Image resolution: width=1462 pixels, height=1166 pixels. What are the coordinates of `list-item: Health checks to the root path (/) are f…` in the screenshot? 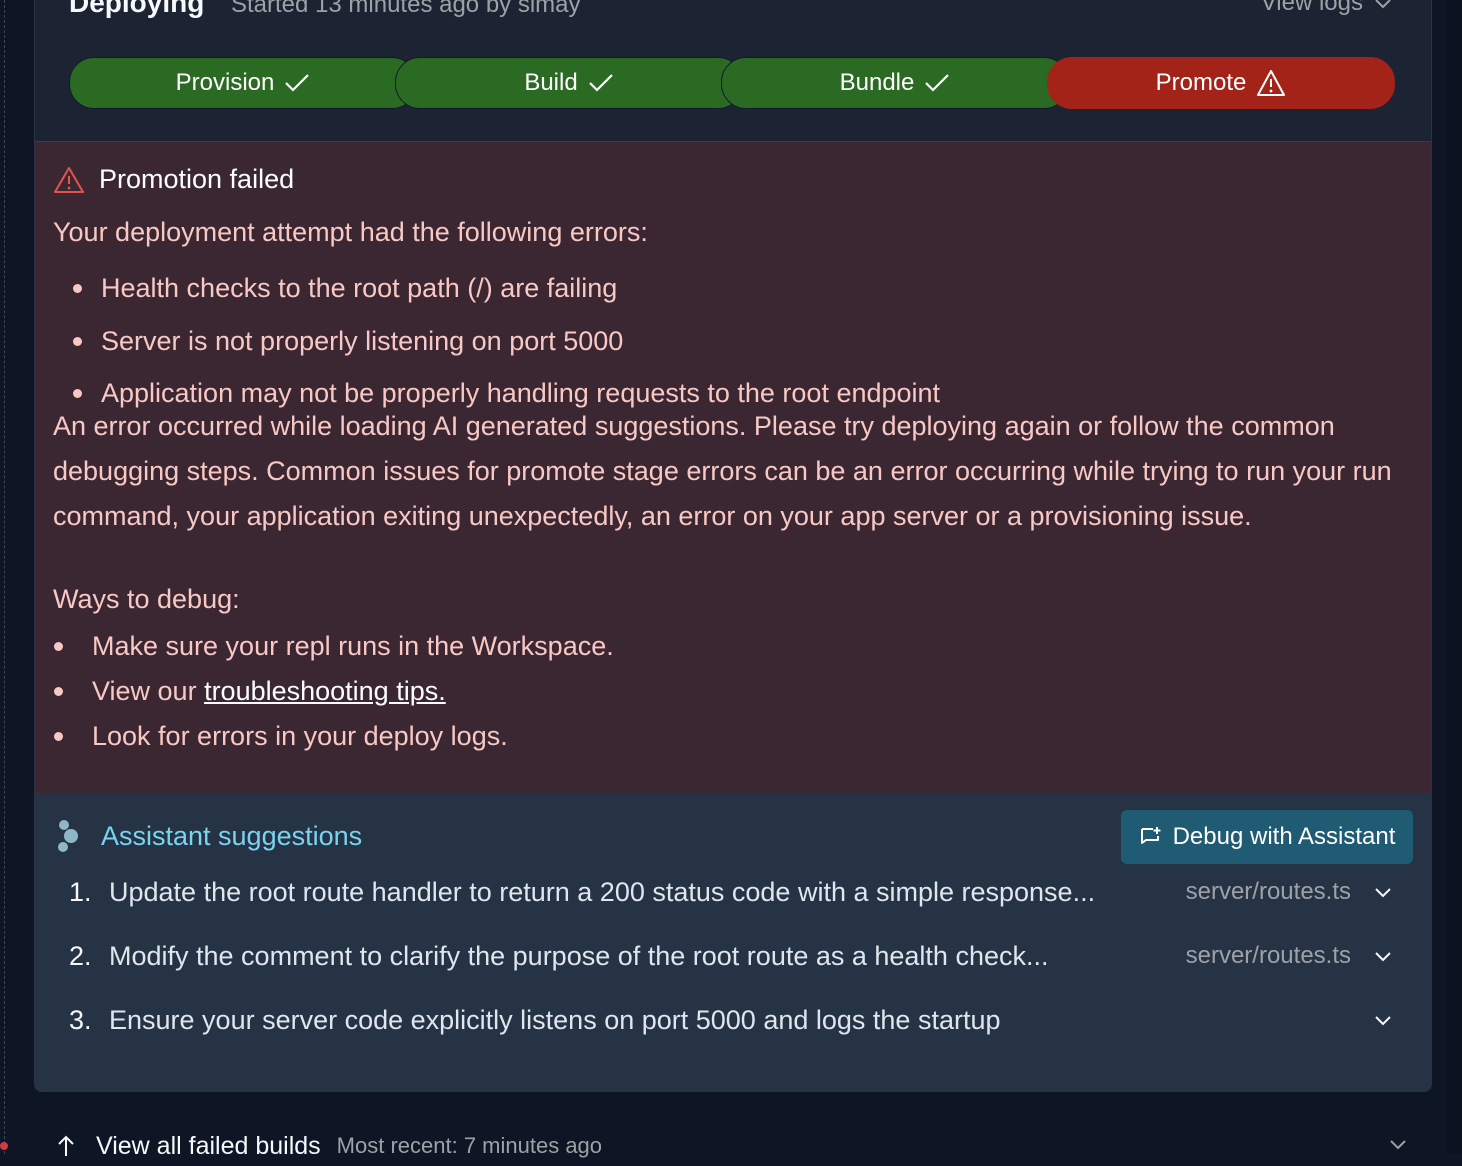 It's located at (506, 296).